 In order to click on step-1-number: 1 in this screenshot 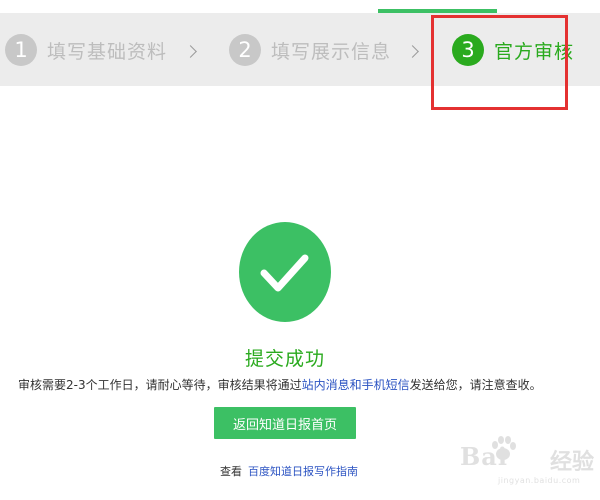, I will do `click(21, 50)`.